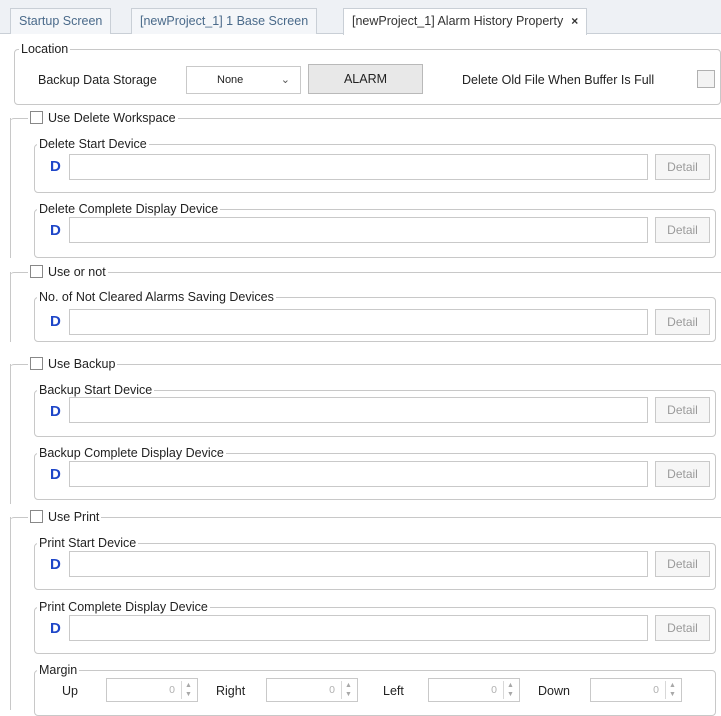  What do you see at coordinates (36, 271) in the screenshot?
I see `use-or-not-checkbox` at bounding box center [36, 271].